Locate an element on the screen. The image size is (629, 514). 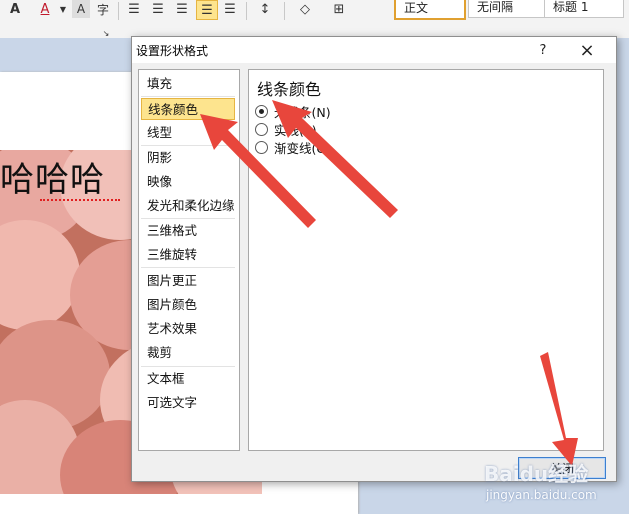
watermark-url: jingyan.baidu.com is located at coordinates (541, 495).